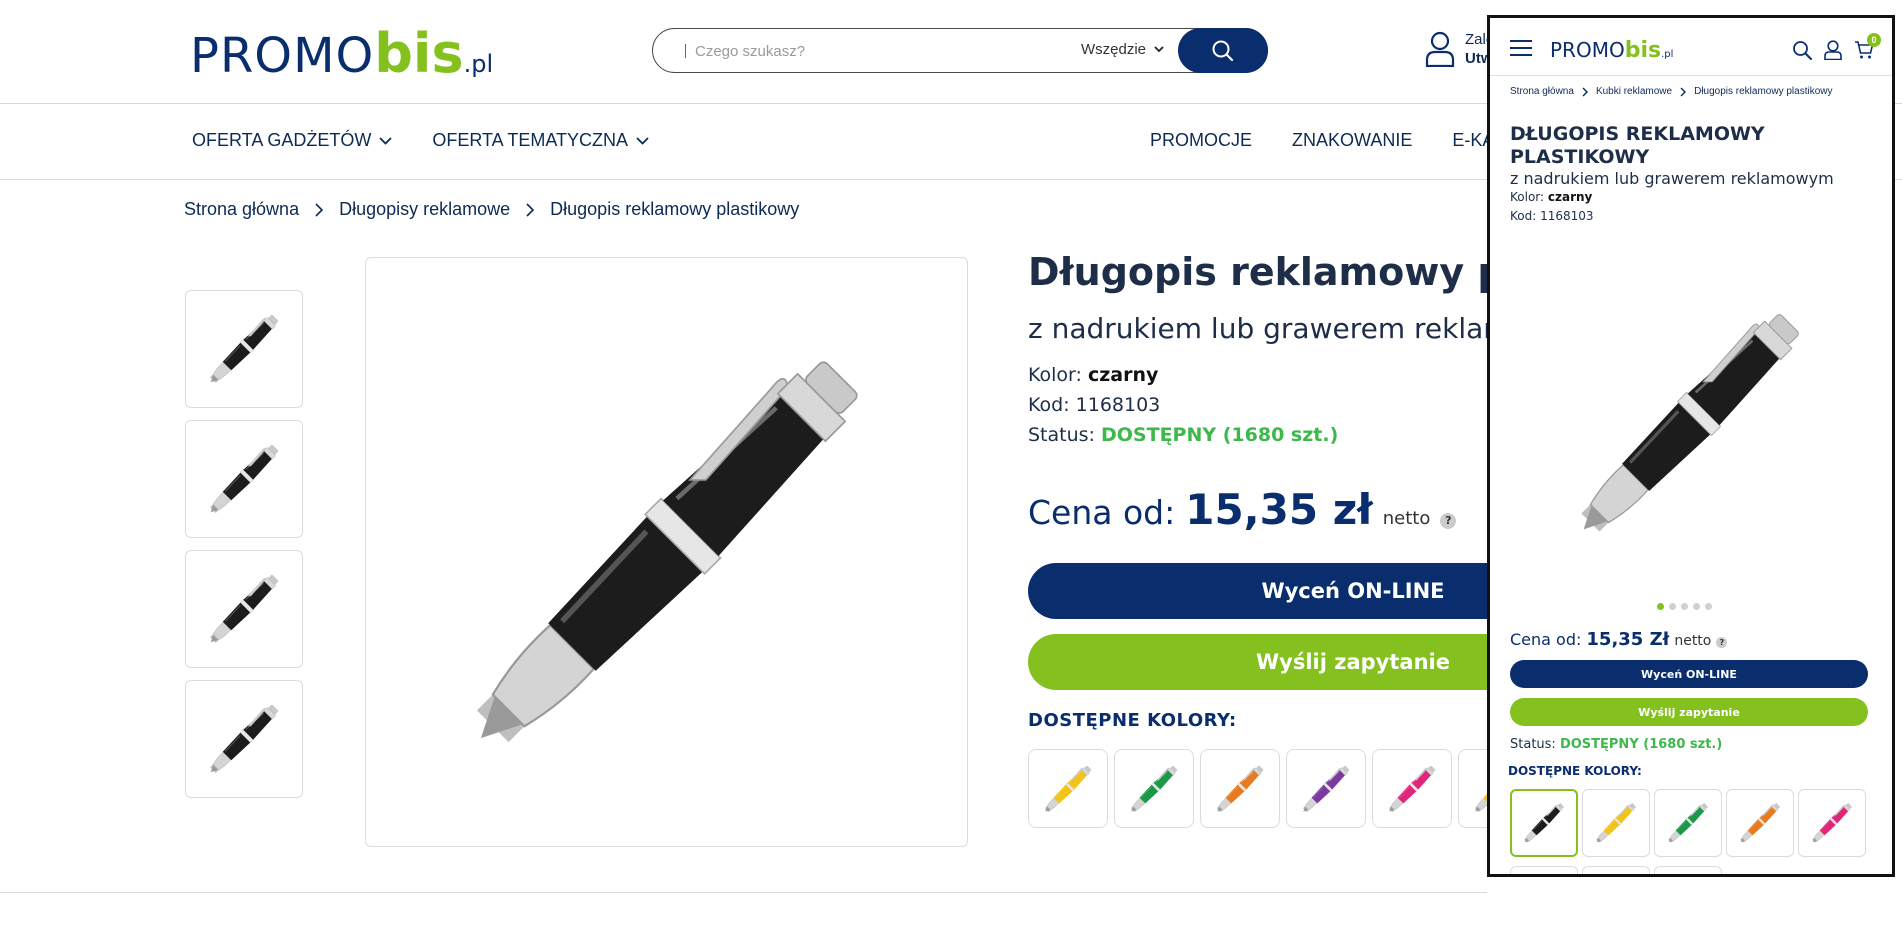  What do you see at coordinates (1352, 140) in the screenshot?
I see `nav-branding: ZNAKOWANIE` at bounding box center [1352, 140].